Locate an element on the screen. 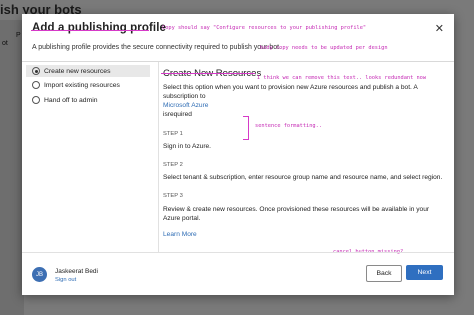  title-strikethrough-annotation is located at coordinates (90, 30).